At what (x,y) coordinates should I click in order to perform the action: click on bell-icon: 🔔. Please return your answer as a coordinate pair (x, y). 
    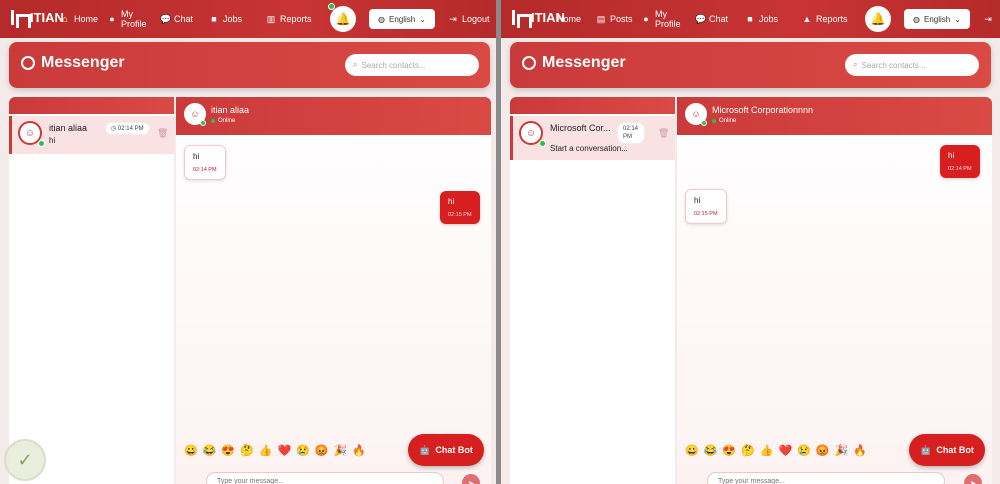
    Looking at the image, I should click on (343, 19).